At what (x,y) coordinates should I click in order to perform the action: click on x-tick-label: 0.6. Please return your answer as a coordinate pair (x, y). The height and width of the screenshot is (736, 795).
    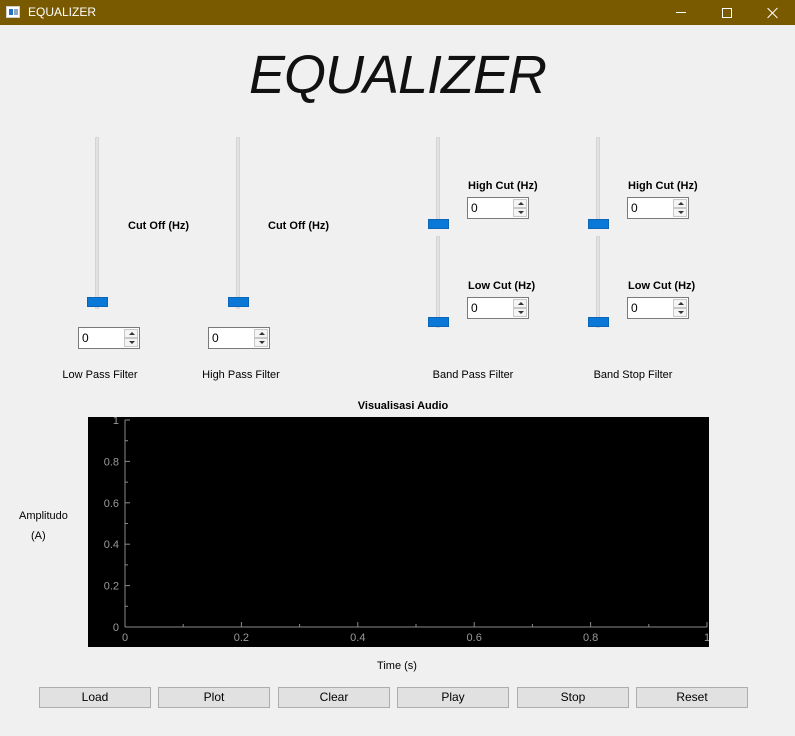
    Looking at the image, I should click on (474, 638).